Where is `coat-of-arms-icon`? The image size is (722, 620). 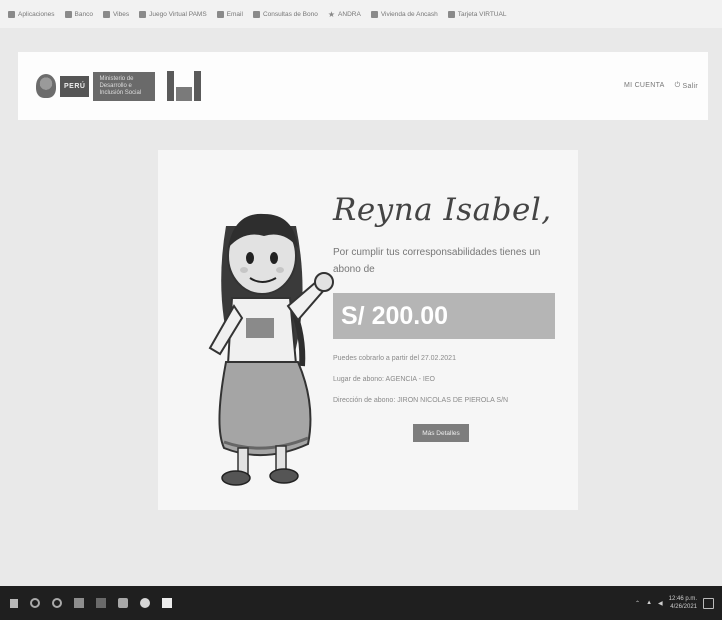
coat-of-arms-icon is located at coordinates (46, 86).